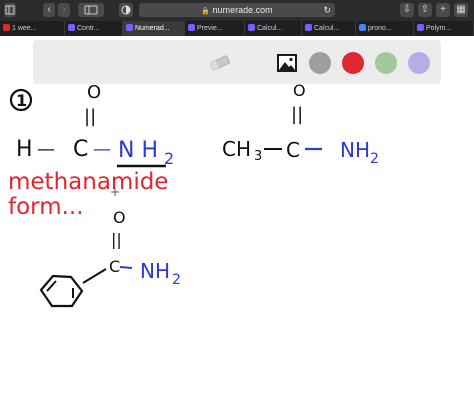  Describe the element at coordinates (425, 10) in the screenshot. I see `share-icon: ⇧` at that location.